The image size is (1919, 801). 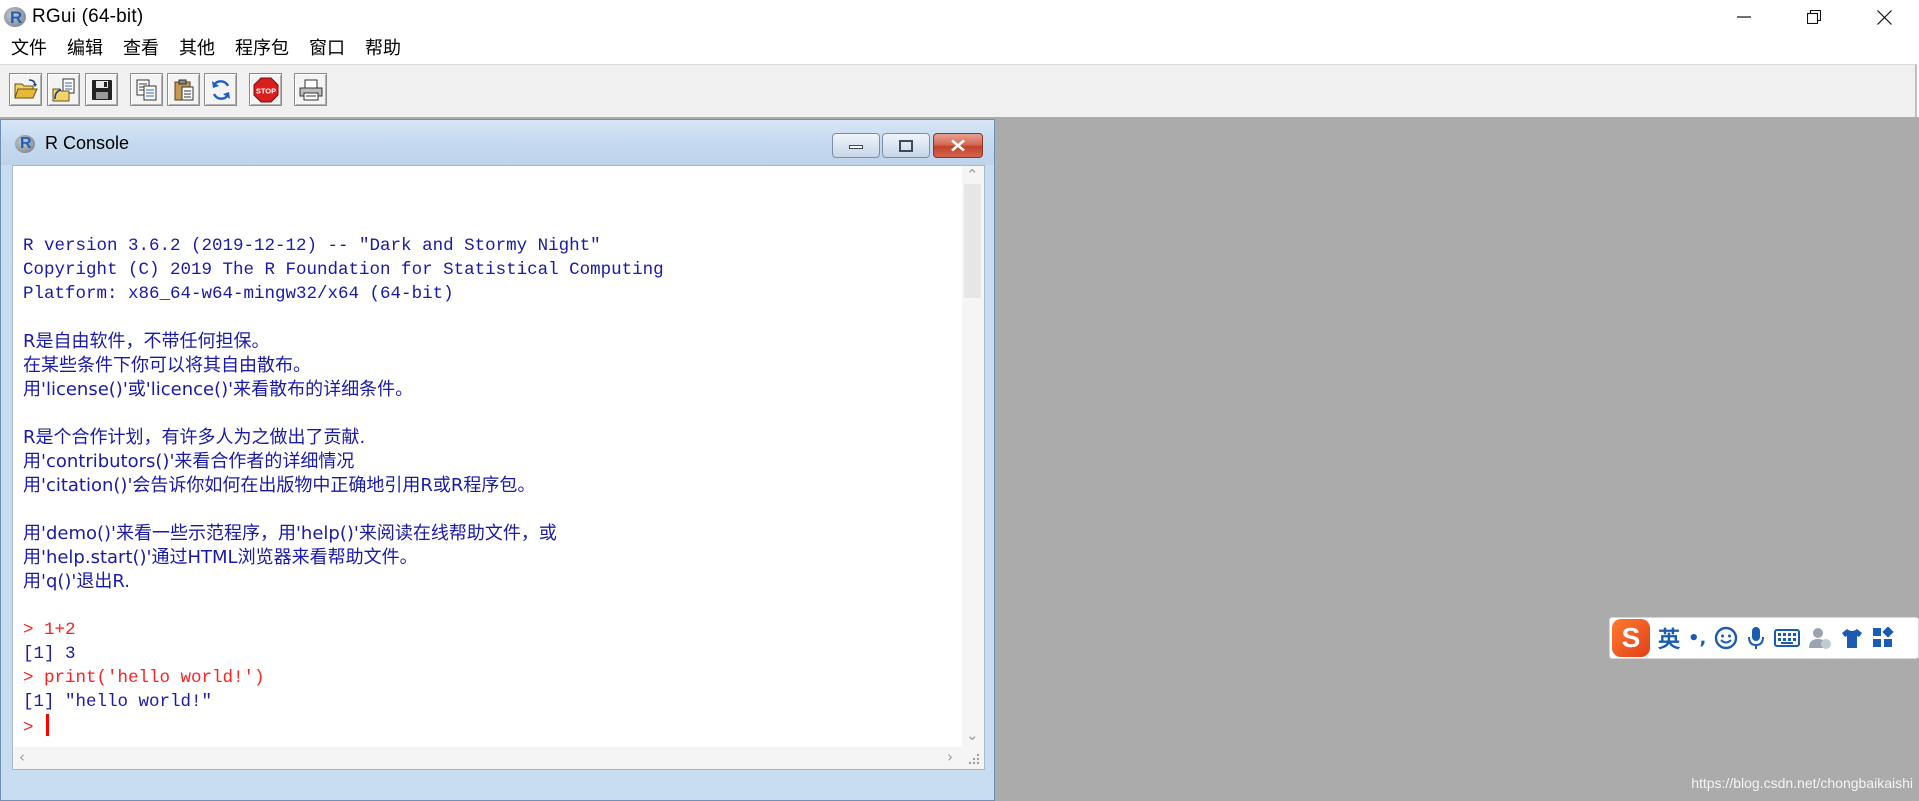 What do you see at coordinates (290, 533) in the screenshot?
I see `console-line-text: 用'demo()'来看一些示范程序，用'help()'来阅读在线帮助文件，或` at bounding box center [290, 533].